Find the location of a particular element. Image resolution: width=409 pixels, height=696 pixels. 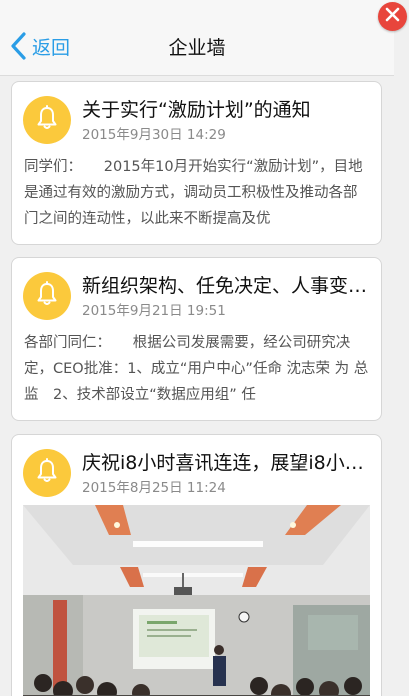

page-title: 企业墙 is located at coordinates (197, 48).